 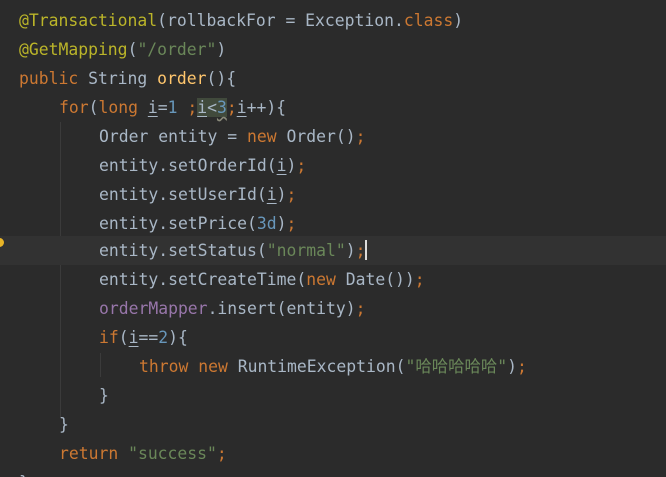 What do you see at coordinates (333, 165) in the screenshot?
I see `code-line: entity.setOrderId(i);` at bounding box center [333, 165].